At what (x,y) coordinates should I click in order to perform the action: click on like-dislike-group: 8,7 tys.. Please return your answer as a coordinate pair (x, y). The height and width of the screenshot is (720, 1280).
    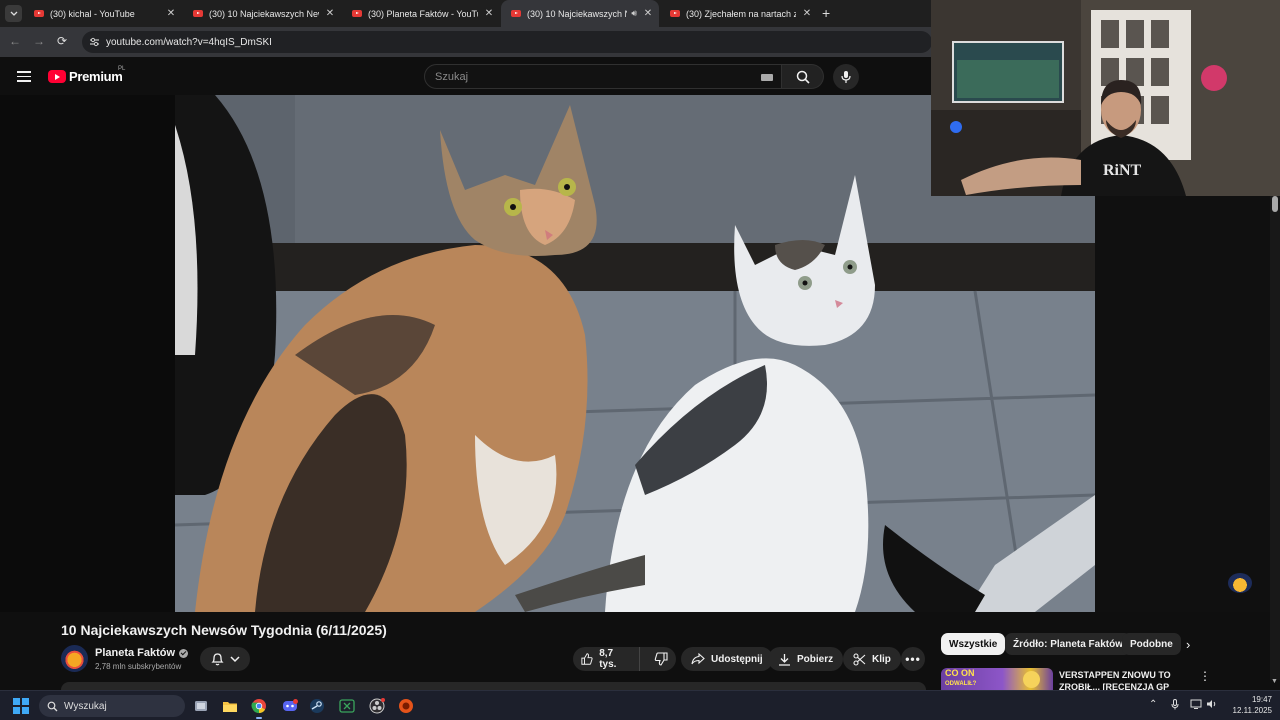
    Looking at the image, I should click on (624, 659).